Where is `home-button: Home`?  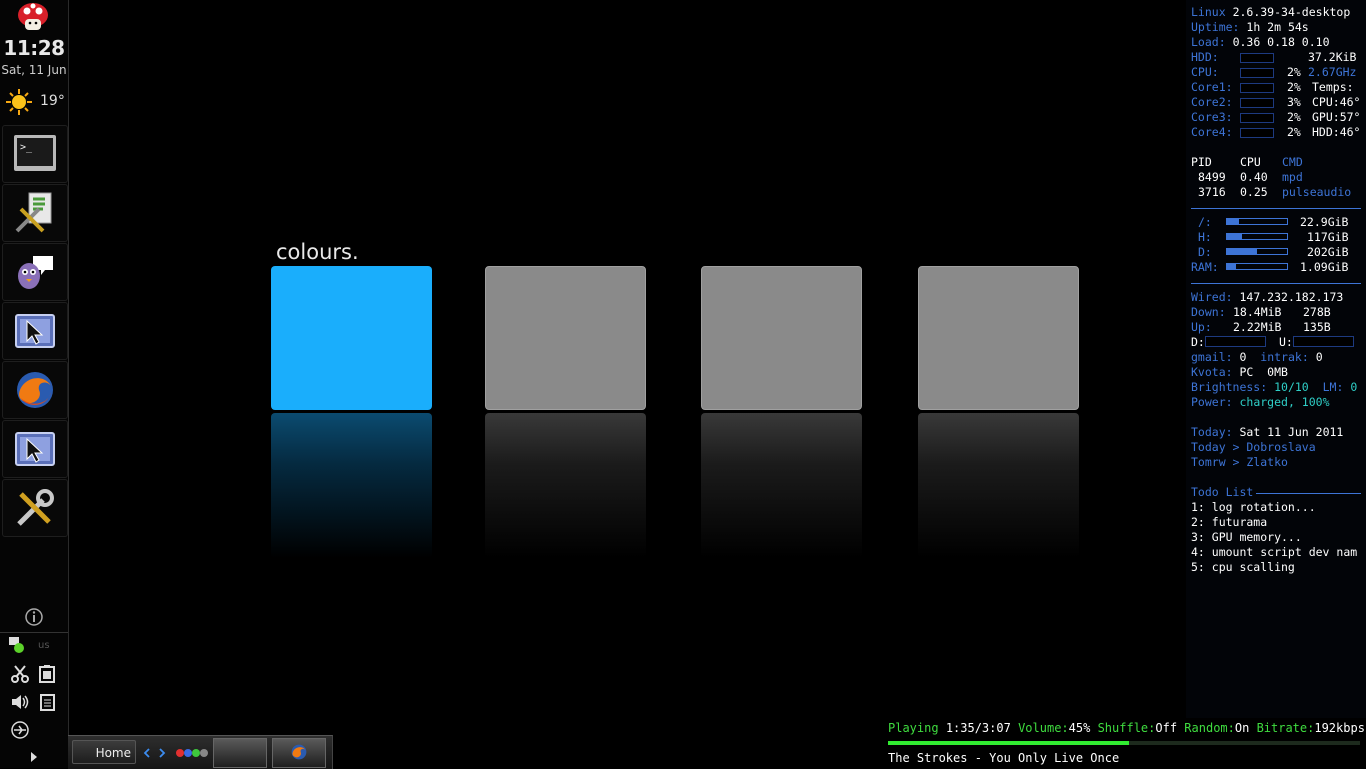 home-button: Home is located at coordinates (104, 752).